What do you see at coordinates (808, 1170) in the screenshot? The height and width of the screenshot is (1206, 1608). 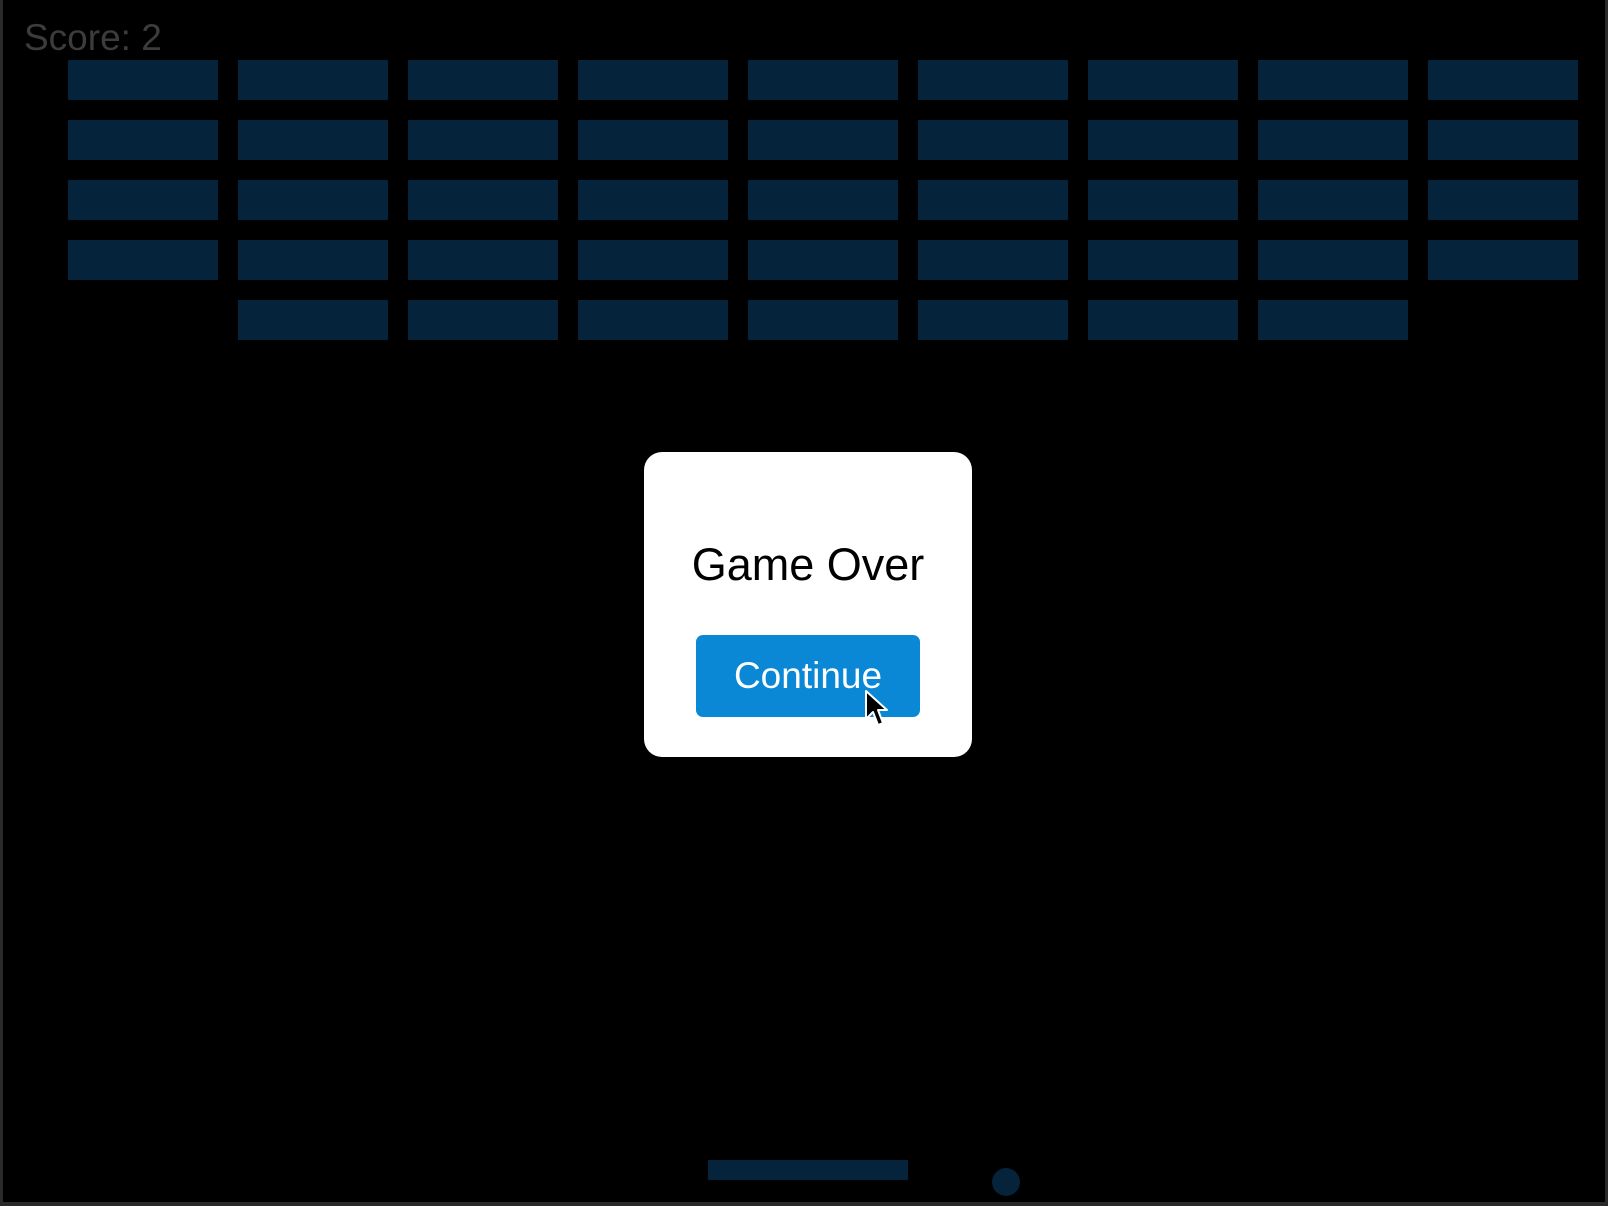 I see `paddle` at bounding box center [808, 1170].